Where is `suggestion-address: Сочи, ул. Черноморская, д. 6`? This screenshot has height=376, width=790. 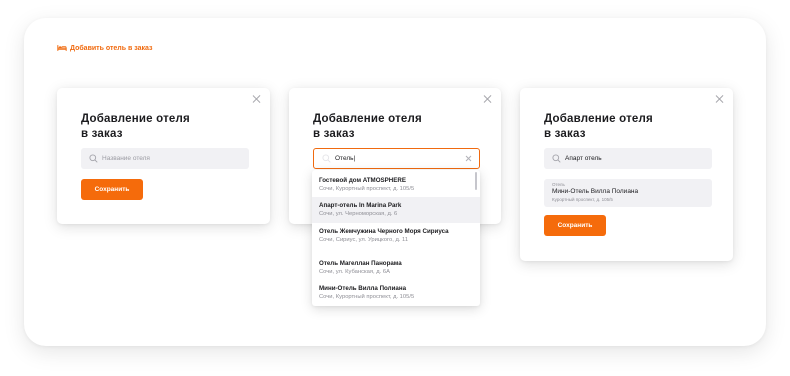 suggestion-address: Сочи, ул. Черноморская, д. 6 is located at coordinates (358, 214).